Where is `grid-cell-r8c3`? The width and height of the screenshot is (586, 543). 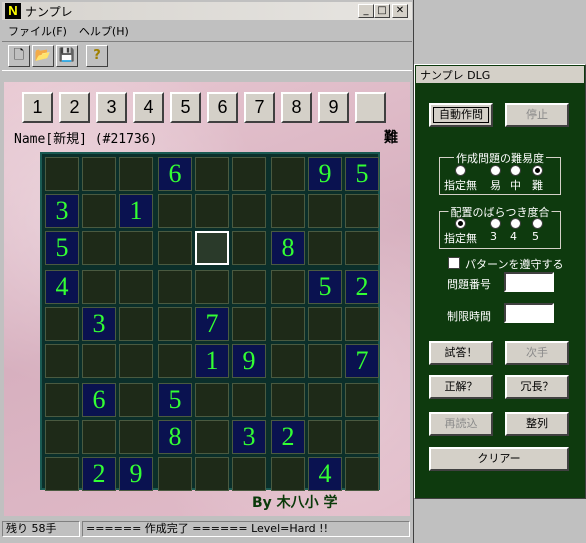 grid-cell-r8c3 is located at coordinates (136, 437).